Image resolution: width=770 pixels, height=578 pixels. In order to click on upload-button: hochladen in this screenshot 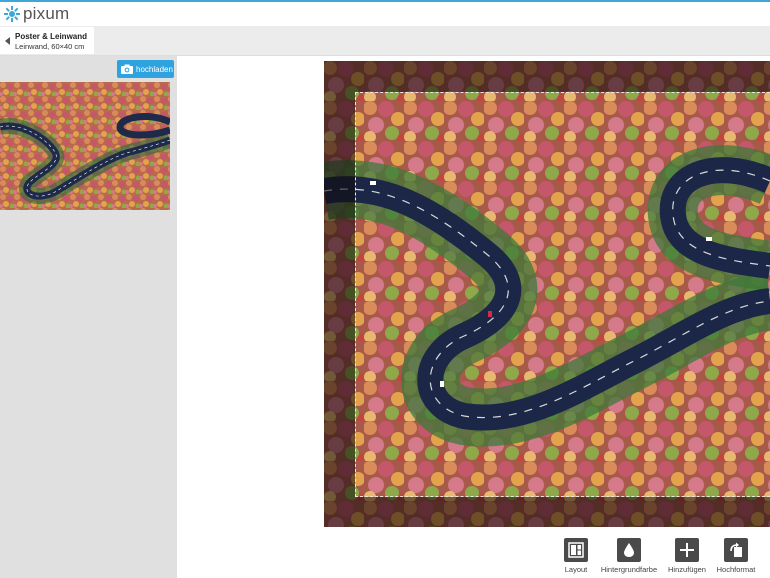, I will do `click(145, 69)`.